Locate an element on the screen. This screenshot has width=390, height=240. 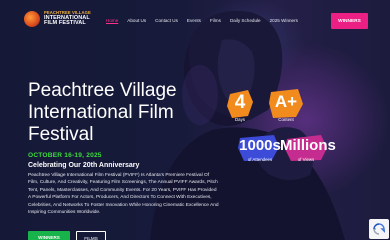
recaptcha-badge is located at coordinates (379, 229).